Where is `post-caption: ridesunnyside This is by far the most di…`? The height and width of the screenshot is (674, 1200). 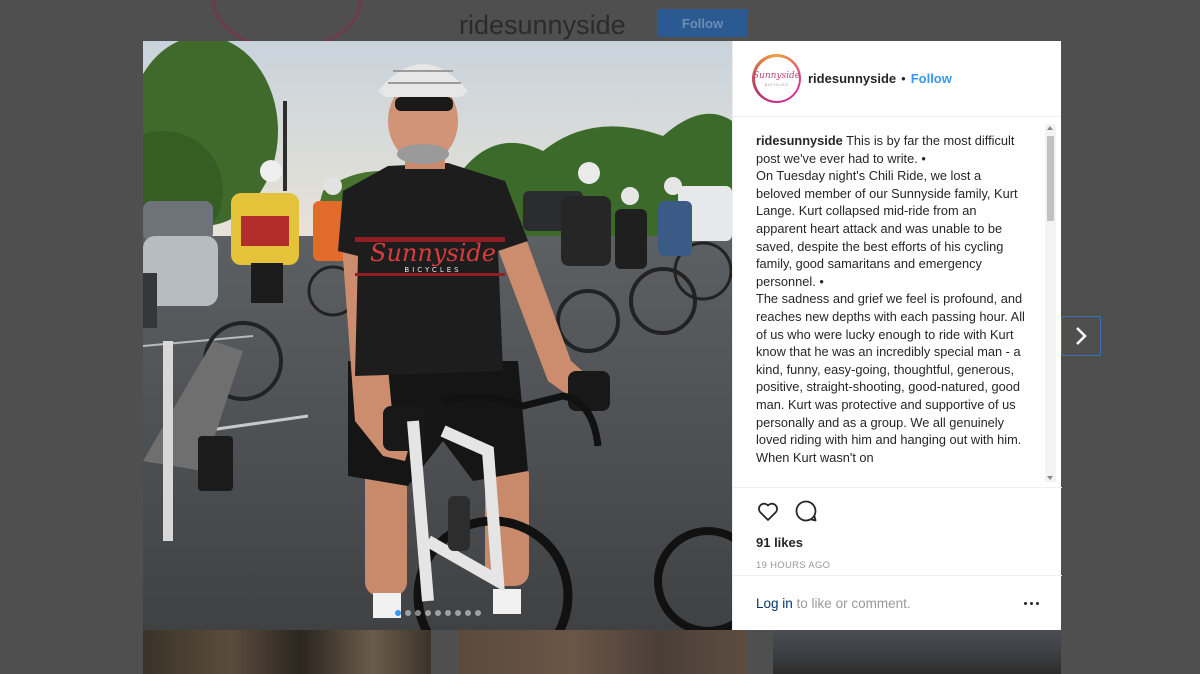
post-caption: ridesunnyside This is by far the most di… is located at coordinates (891, 299).